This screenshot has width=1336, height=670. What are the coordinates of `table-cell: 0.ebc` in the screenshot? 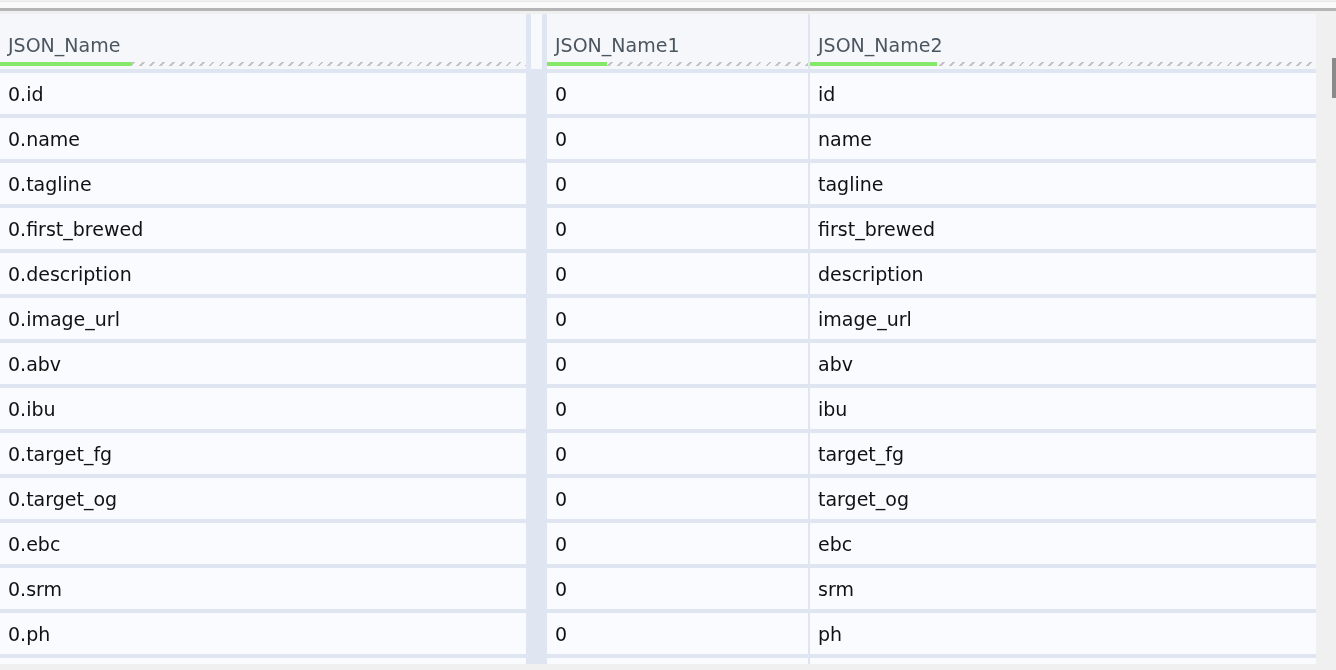 It's located at (263, 543).